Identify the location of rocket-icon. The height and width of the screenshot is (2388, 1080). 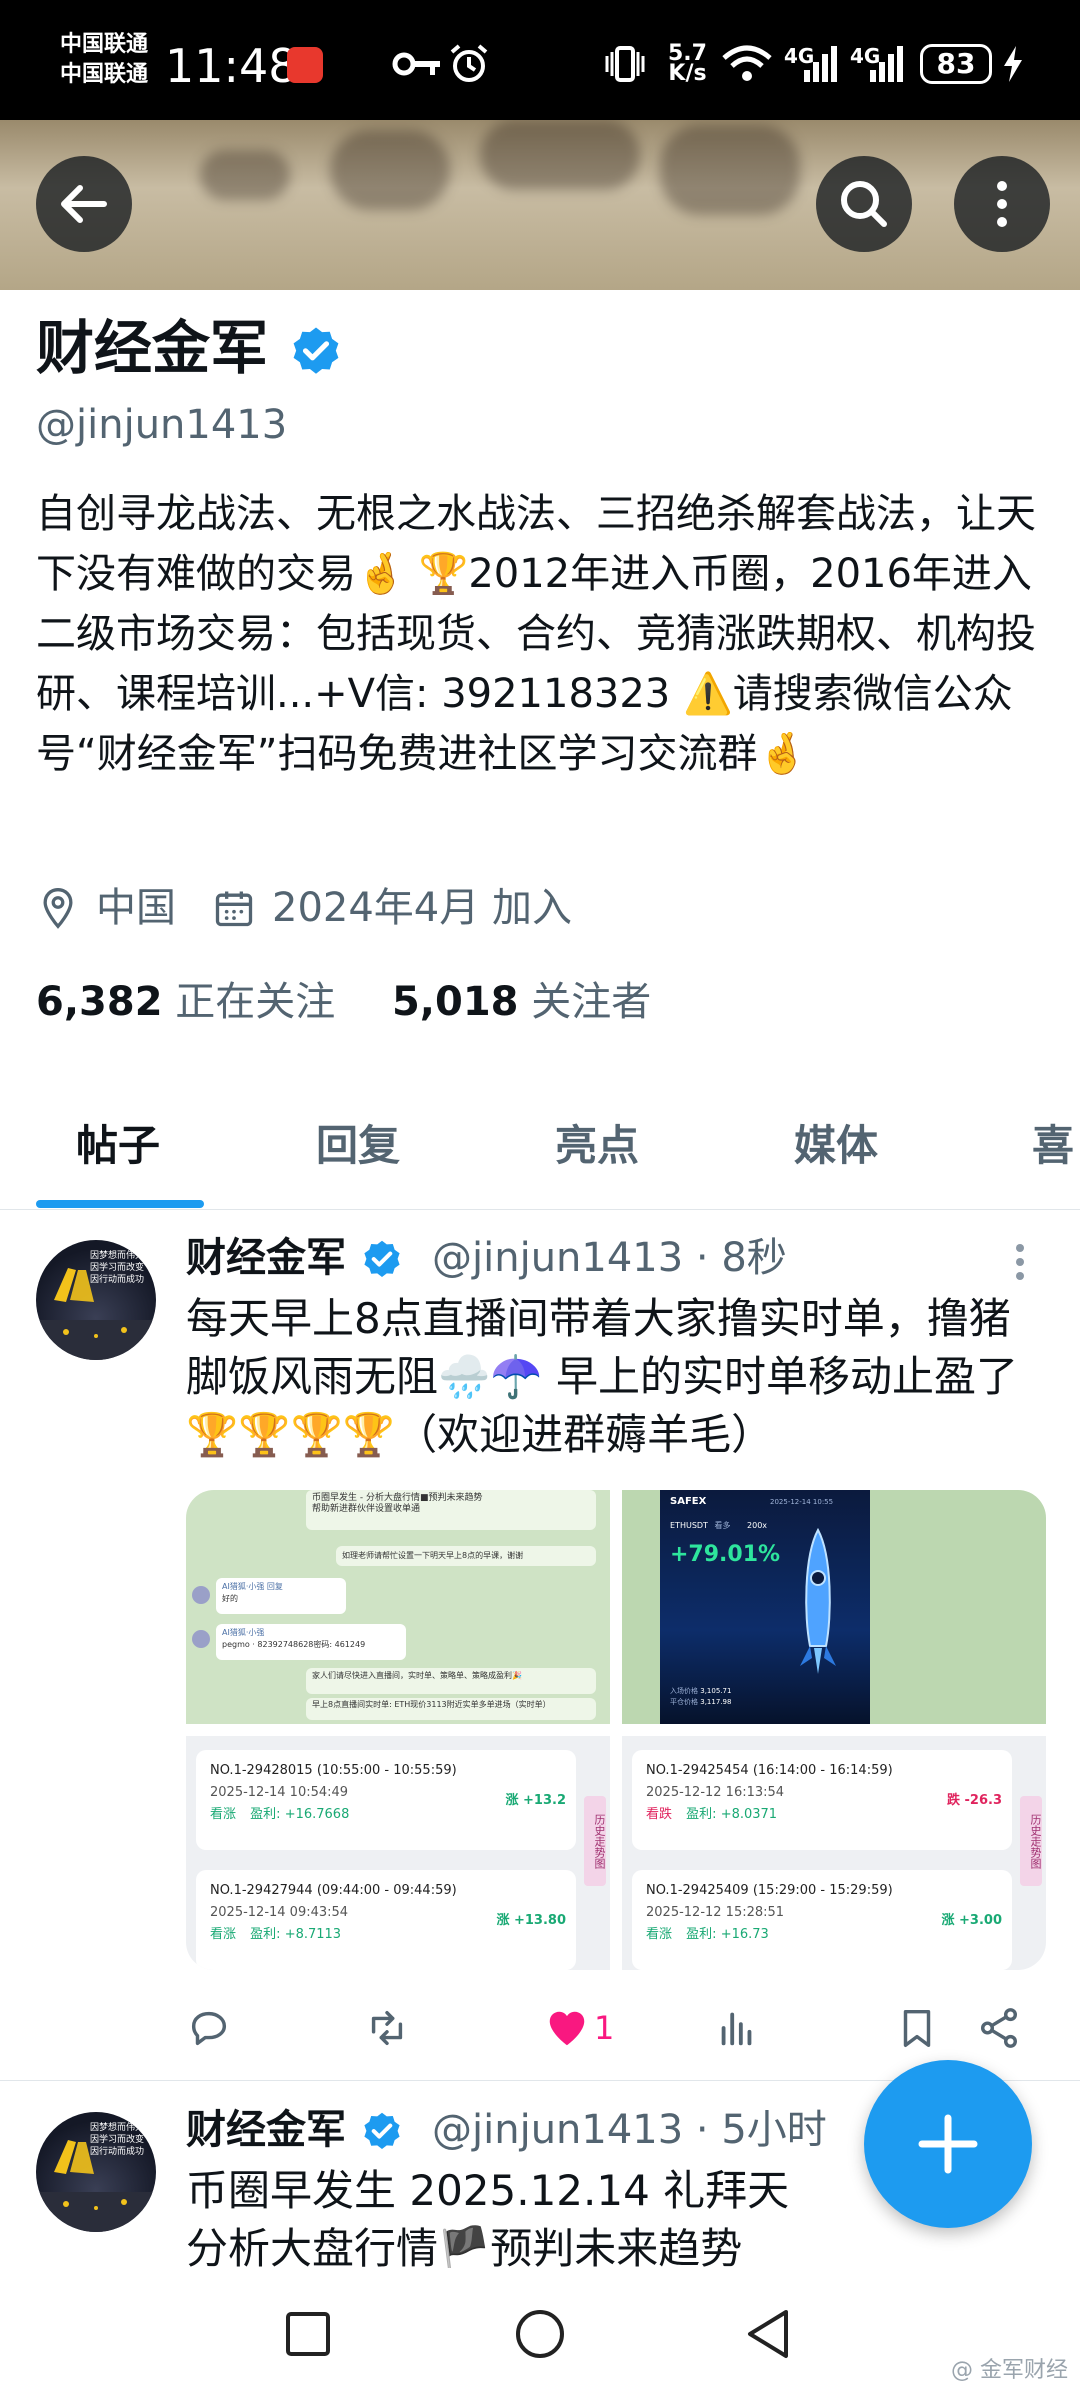
(818, 1600).